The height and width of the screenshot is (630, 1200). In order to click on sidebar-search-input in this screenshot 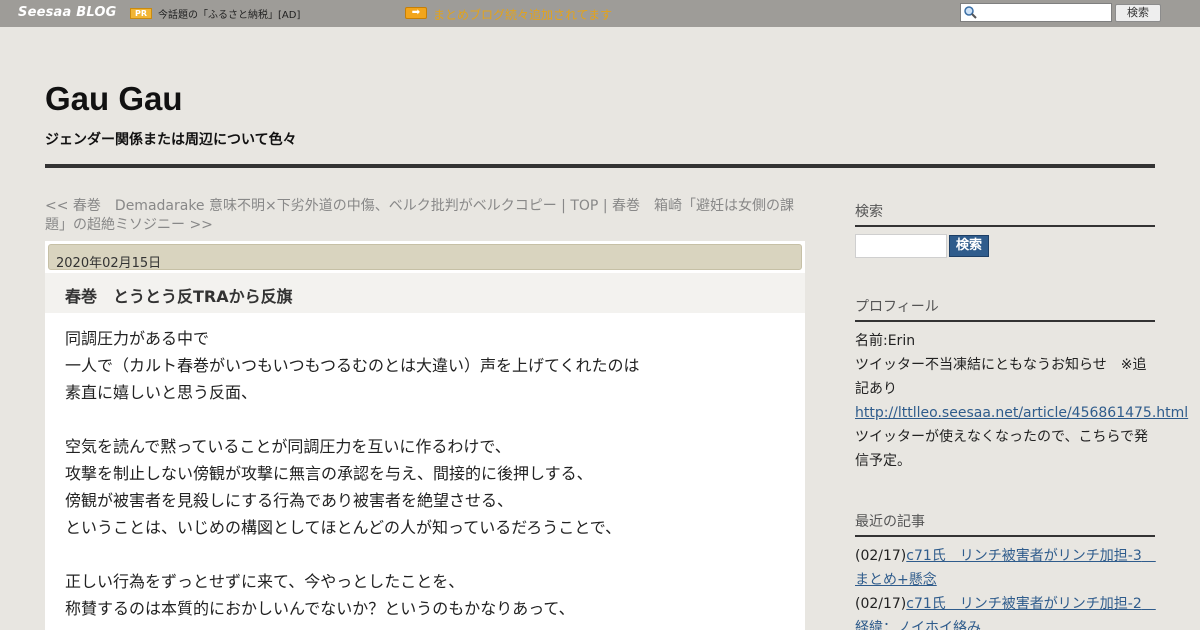, I will do `click(901, 246)`.